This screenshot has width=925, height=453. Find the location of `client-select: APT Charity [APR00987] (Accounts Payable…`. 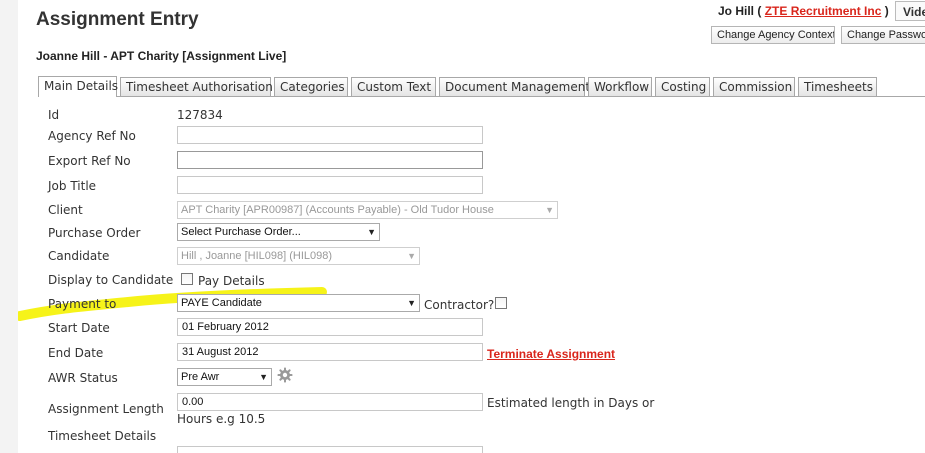

client-select: APT Charity [APR00987] (Accounts Payable… is located at coordinates (367, 210).